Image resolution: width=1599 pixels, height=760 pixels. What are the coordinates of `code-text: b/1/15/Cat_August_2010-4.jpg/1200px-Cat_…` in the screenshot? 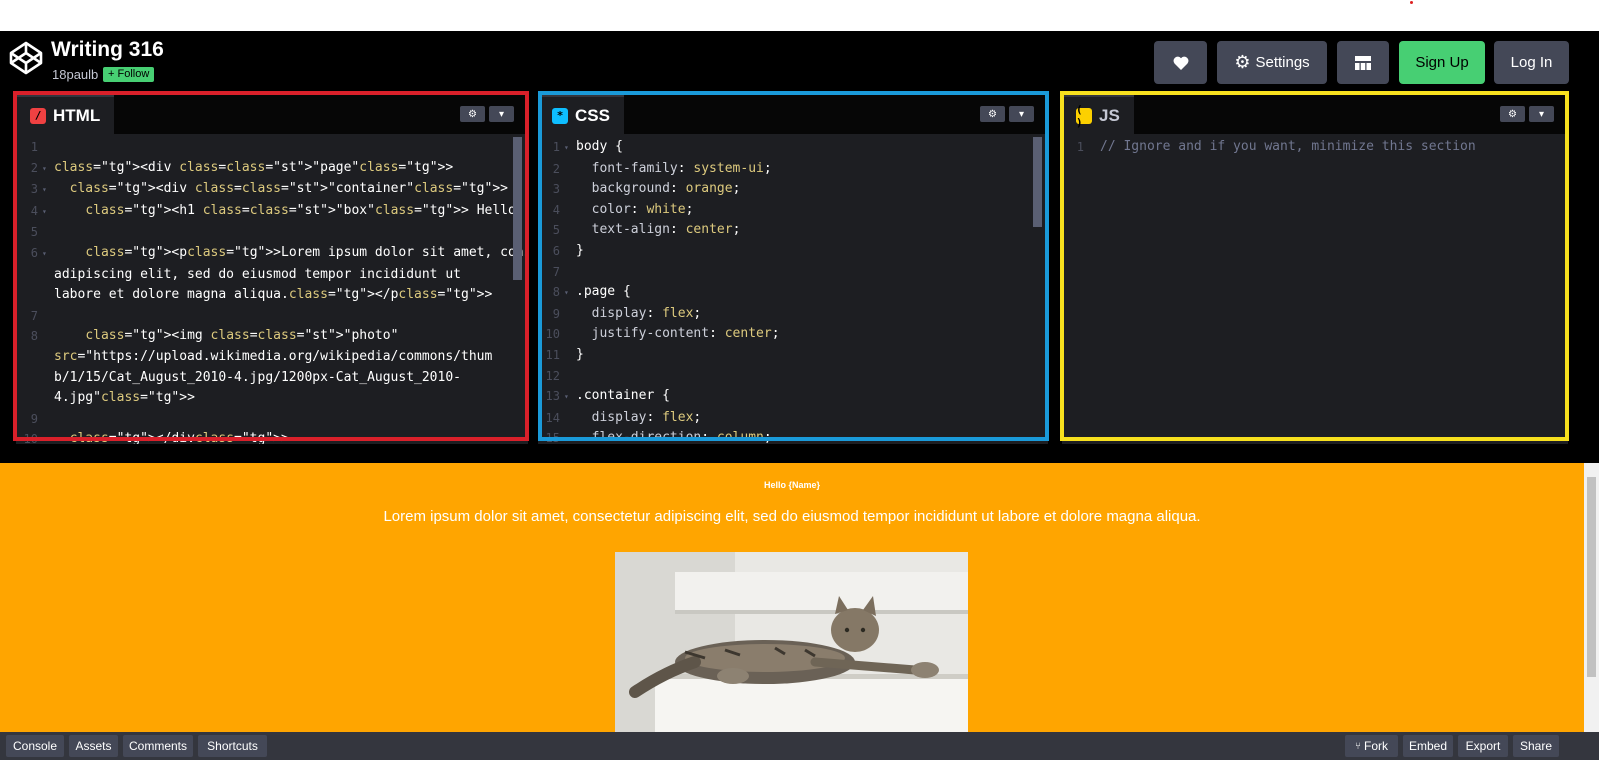 It's located at (257, 377).